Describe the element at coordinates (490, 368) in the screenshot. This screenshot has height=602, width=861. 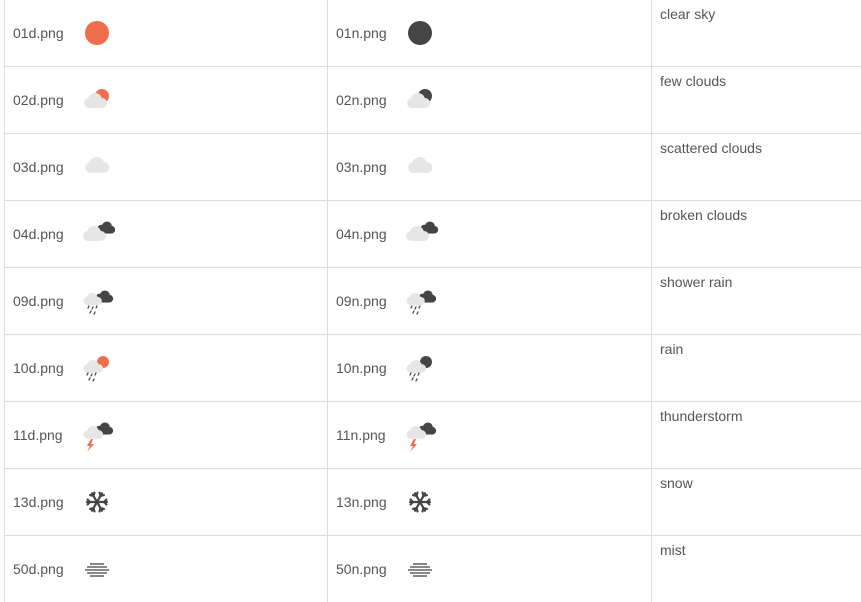
I see `night-cell: 10n.png` at that location.